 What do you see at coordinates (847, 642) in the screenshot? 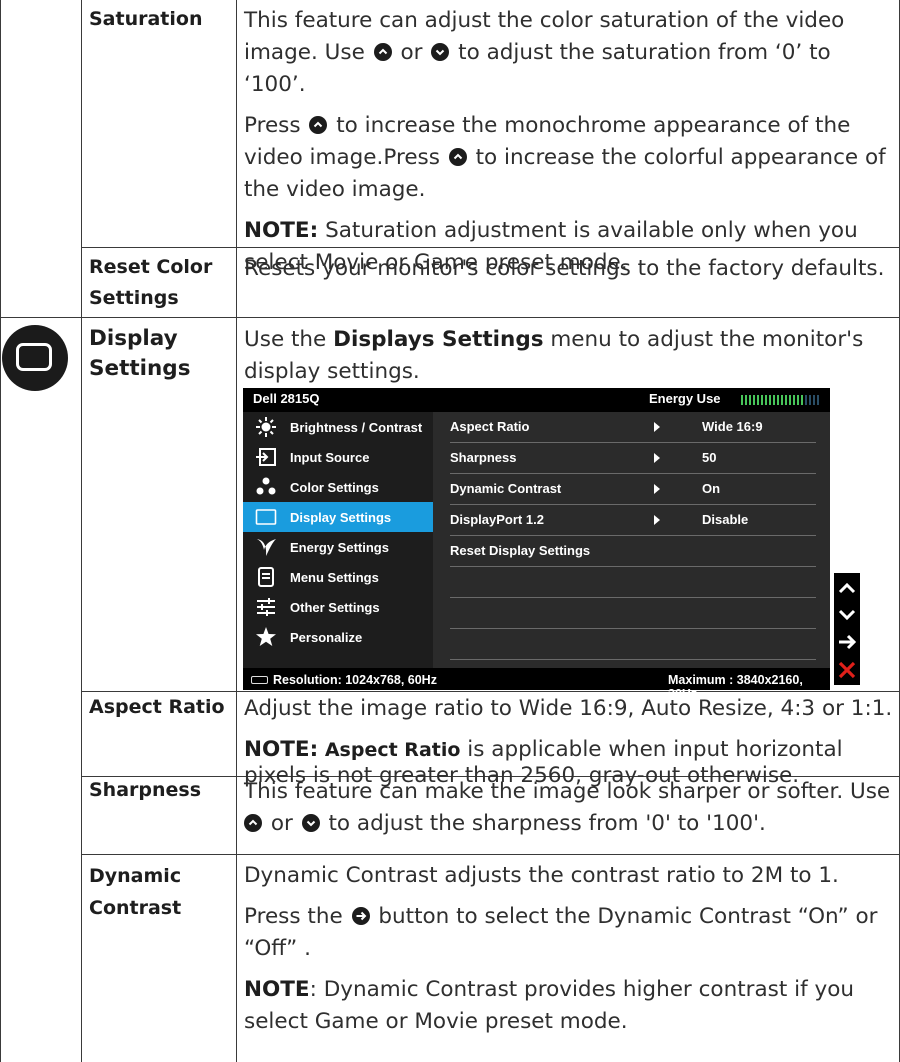
I see `right-arrow-icon` at bounding box center [847, 642].